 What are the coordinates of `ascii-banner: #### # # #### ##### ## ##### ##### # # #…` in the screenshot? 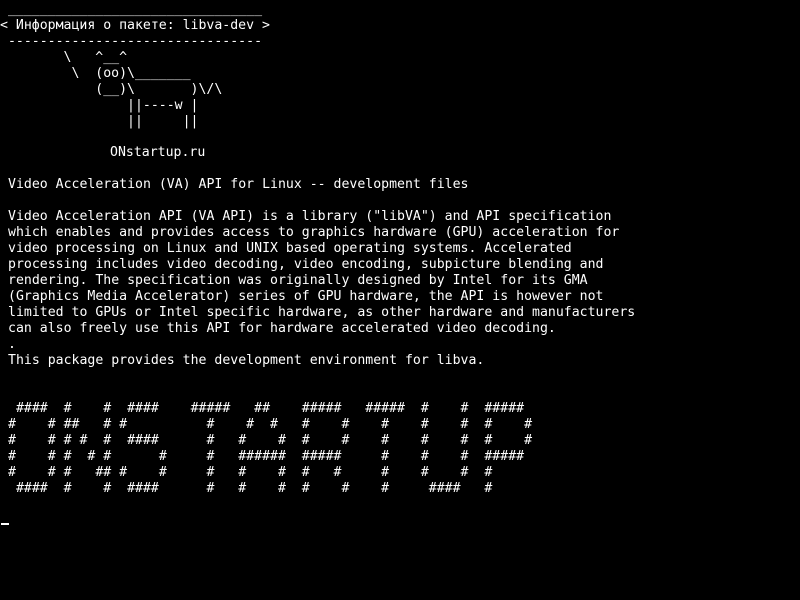 It's located at (270, 448).